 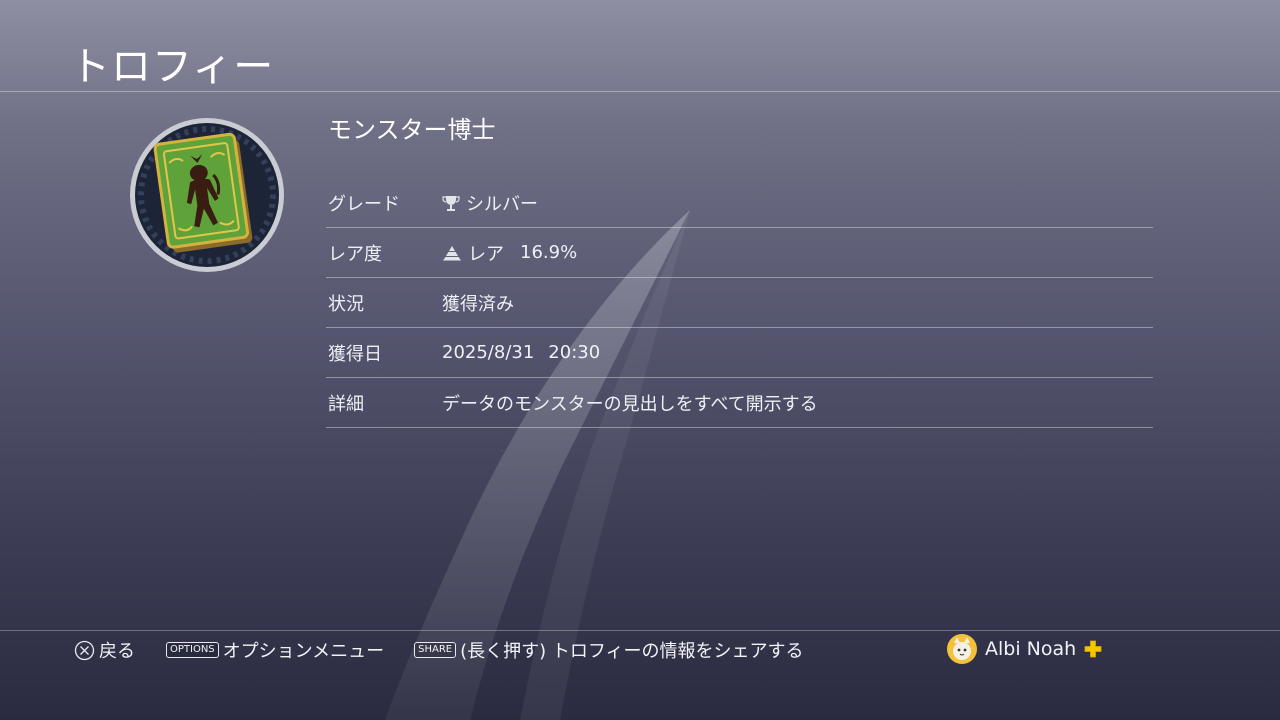 What do you see at coordinates (739, 253) in the screenshot?
I see `detail-row-rarity: レア度 レア 16.9%` at bounding box center [739, 253].